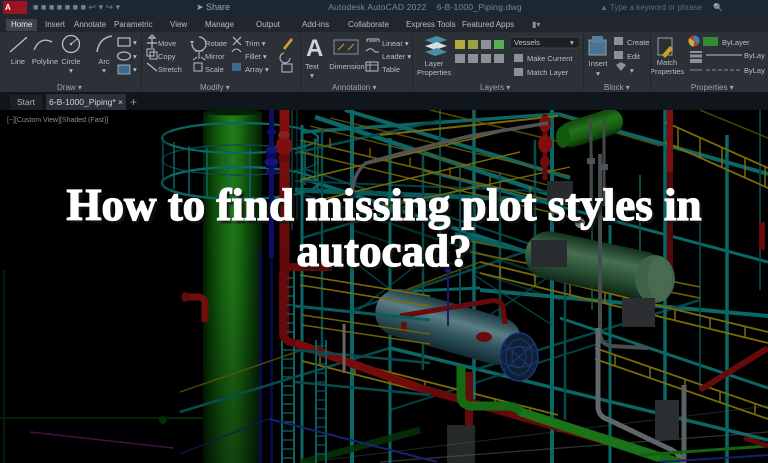 Image resolution: width=768 pixels, height=463 pixels. What do you see at coordinates (314, 48) in the screenshot?
I see `svg-text: A` at bounding box center [314, 48].